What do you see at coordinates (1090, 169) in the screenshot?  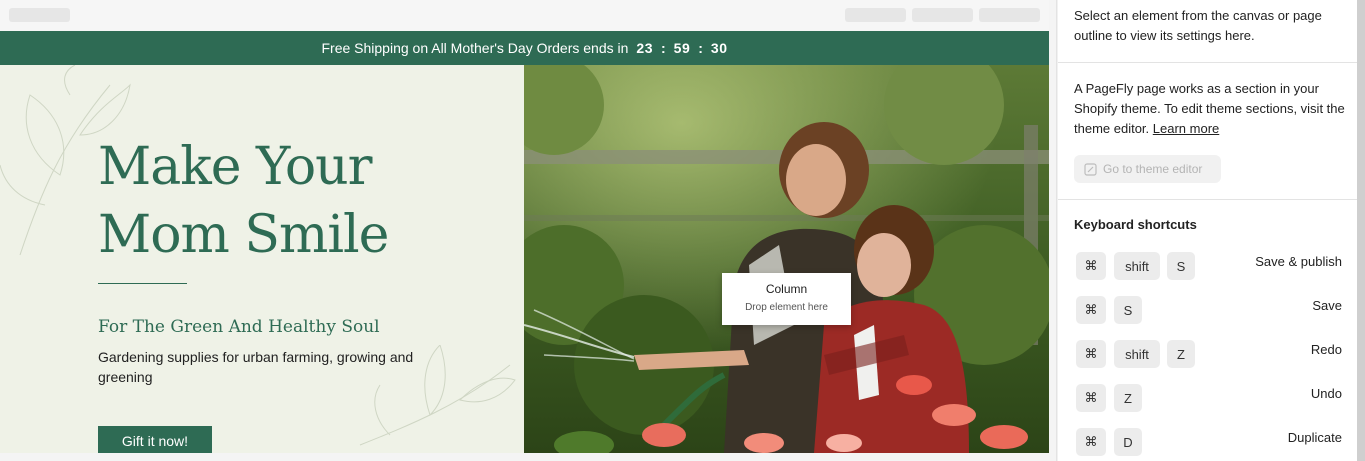 I see `theme-editor-icon` at bounding box center [1090, 169].